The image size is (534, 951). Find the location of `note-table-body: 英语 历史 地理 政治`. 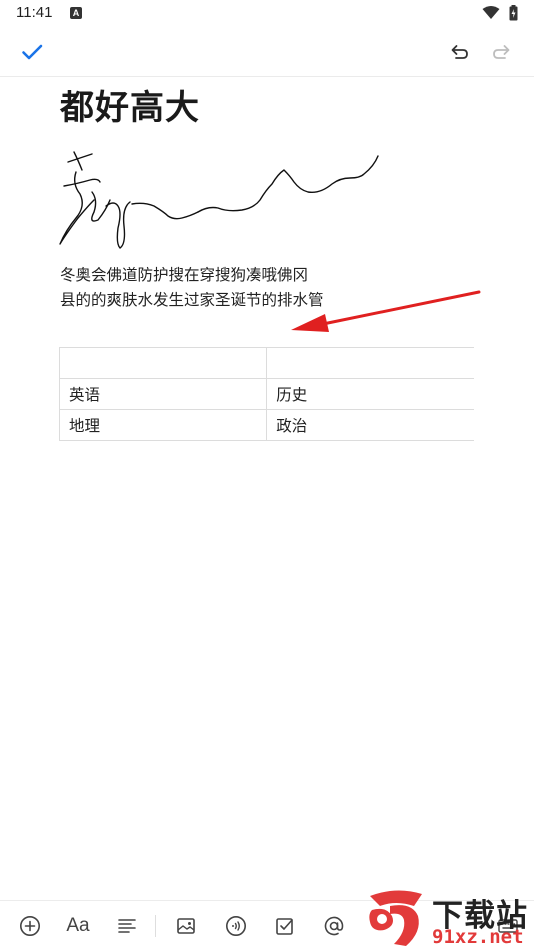

note-table-body: 英语 历史 地理 政治 is located at coordinates (266, 394).